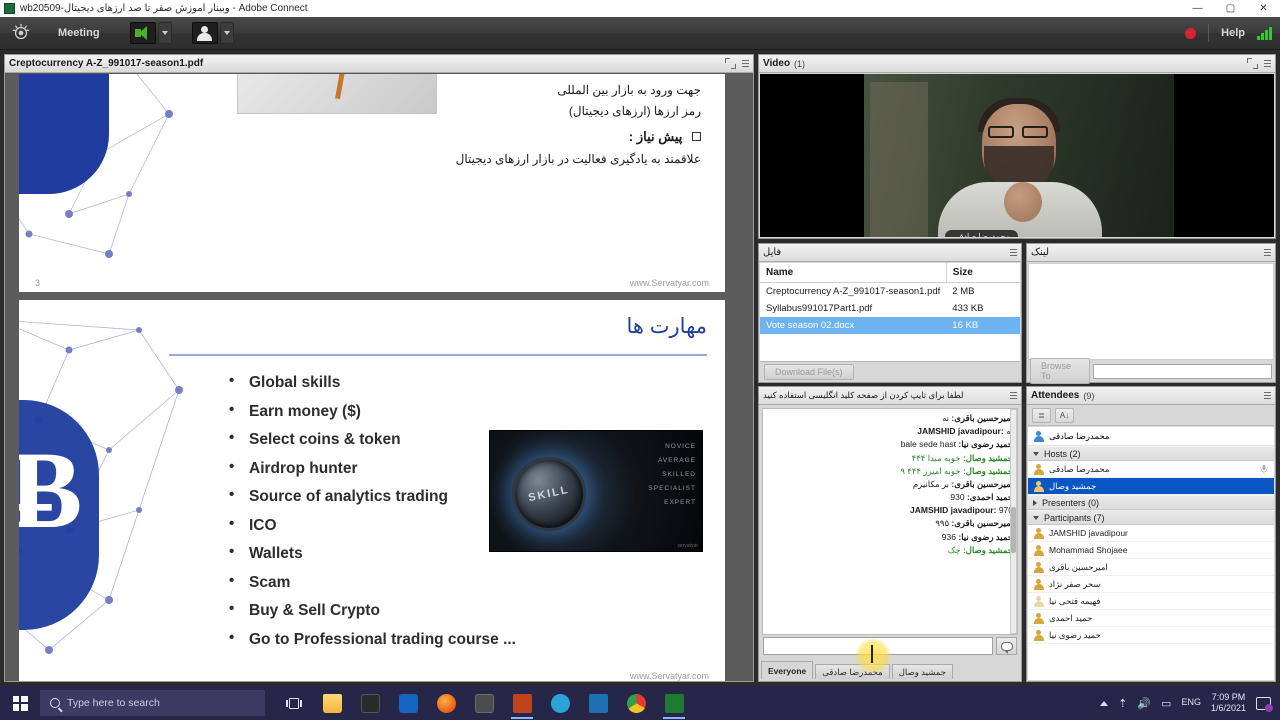 This screenshot has width=1280, height=720. What do you see at coordinates (1233, 33) in the screenshot?
I see `help-button: Help` at bounding box center [1233, 33].